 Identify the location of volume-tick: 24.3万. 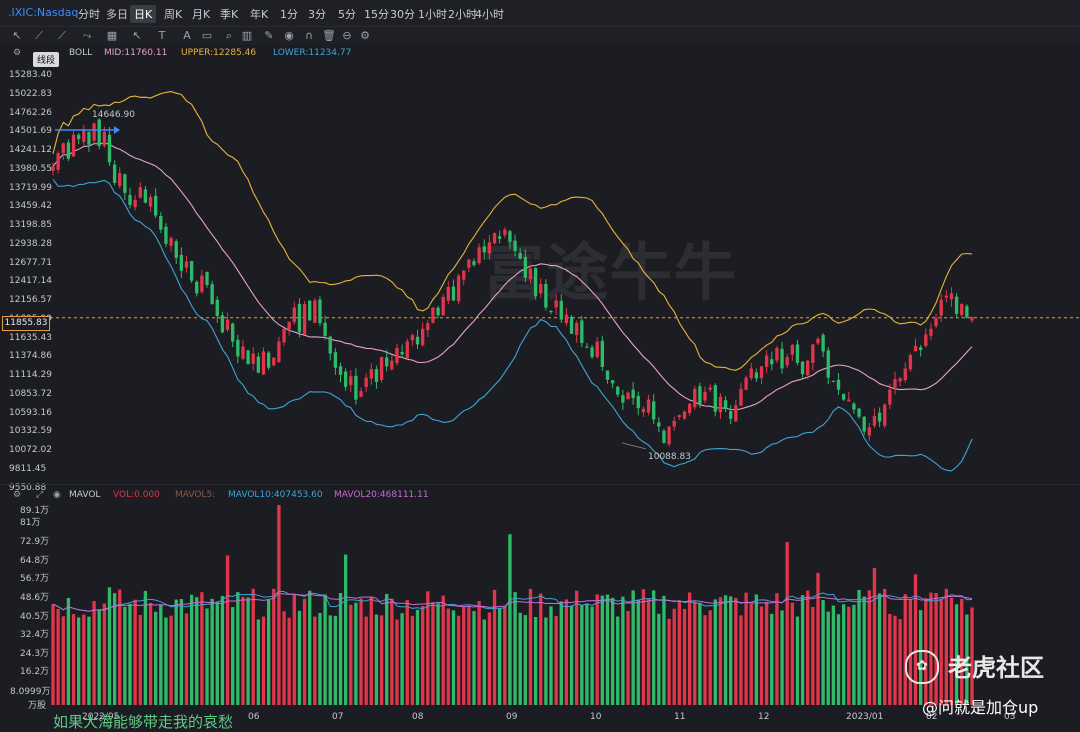
(35, 654).